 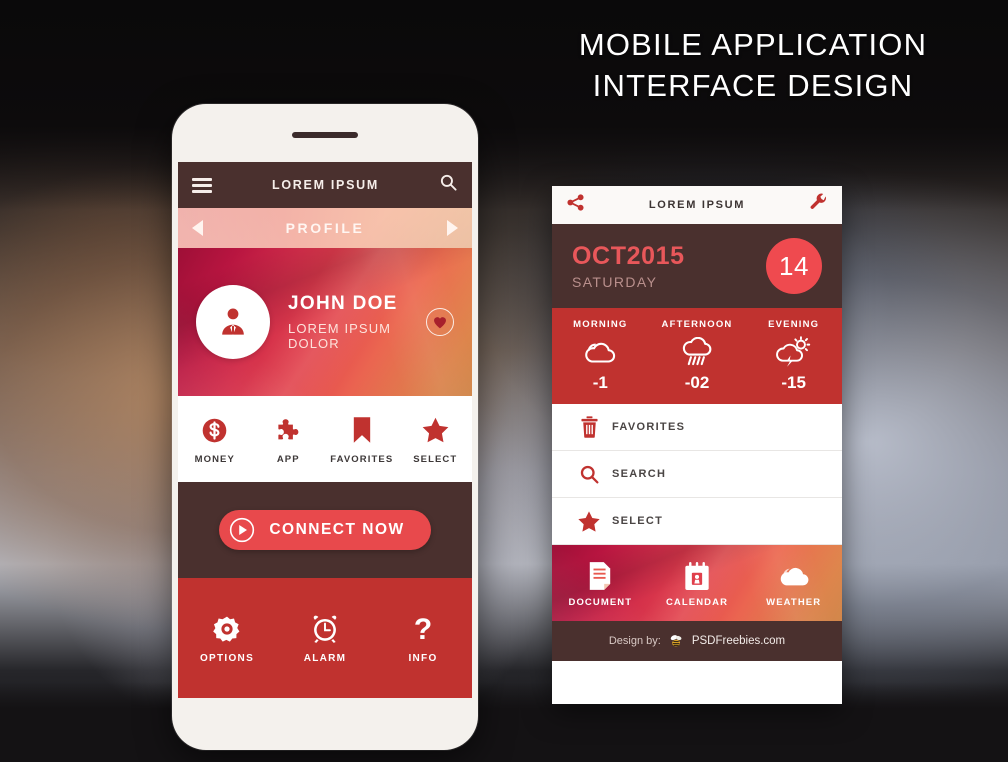 What do you see at coordinates (340, 336) in the screenshot?
I see `profile-subtitle: LOREM IPSUM DOLOR` at bounding box center [340, 336].